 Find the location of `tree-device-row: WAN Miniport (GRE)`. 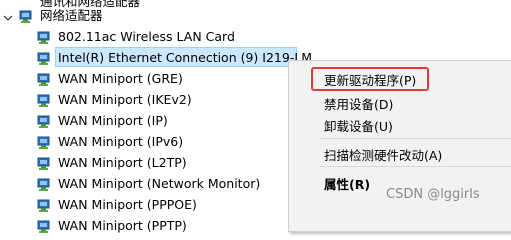

tree-device-row: WAN Miniport (GRE) is located at coordinates (110, 78).